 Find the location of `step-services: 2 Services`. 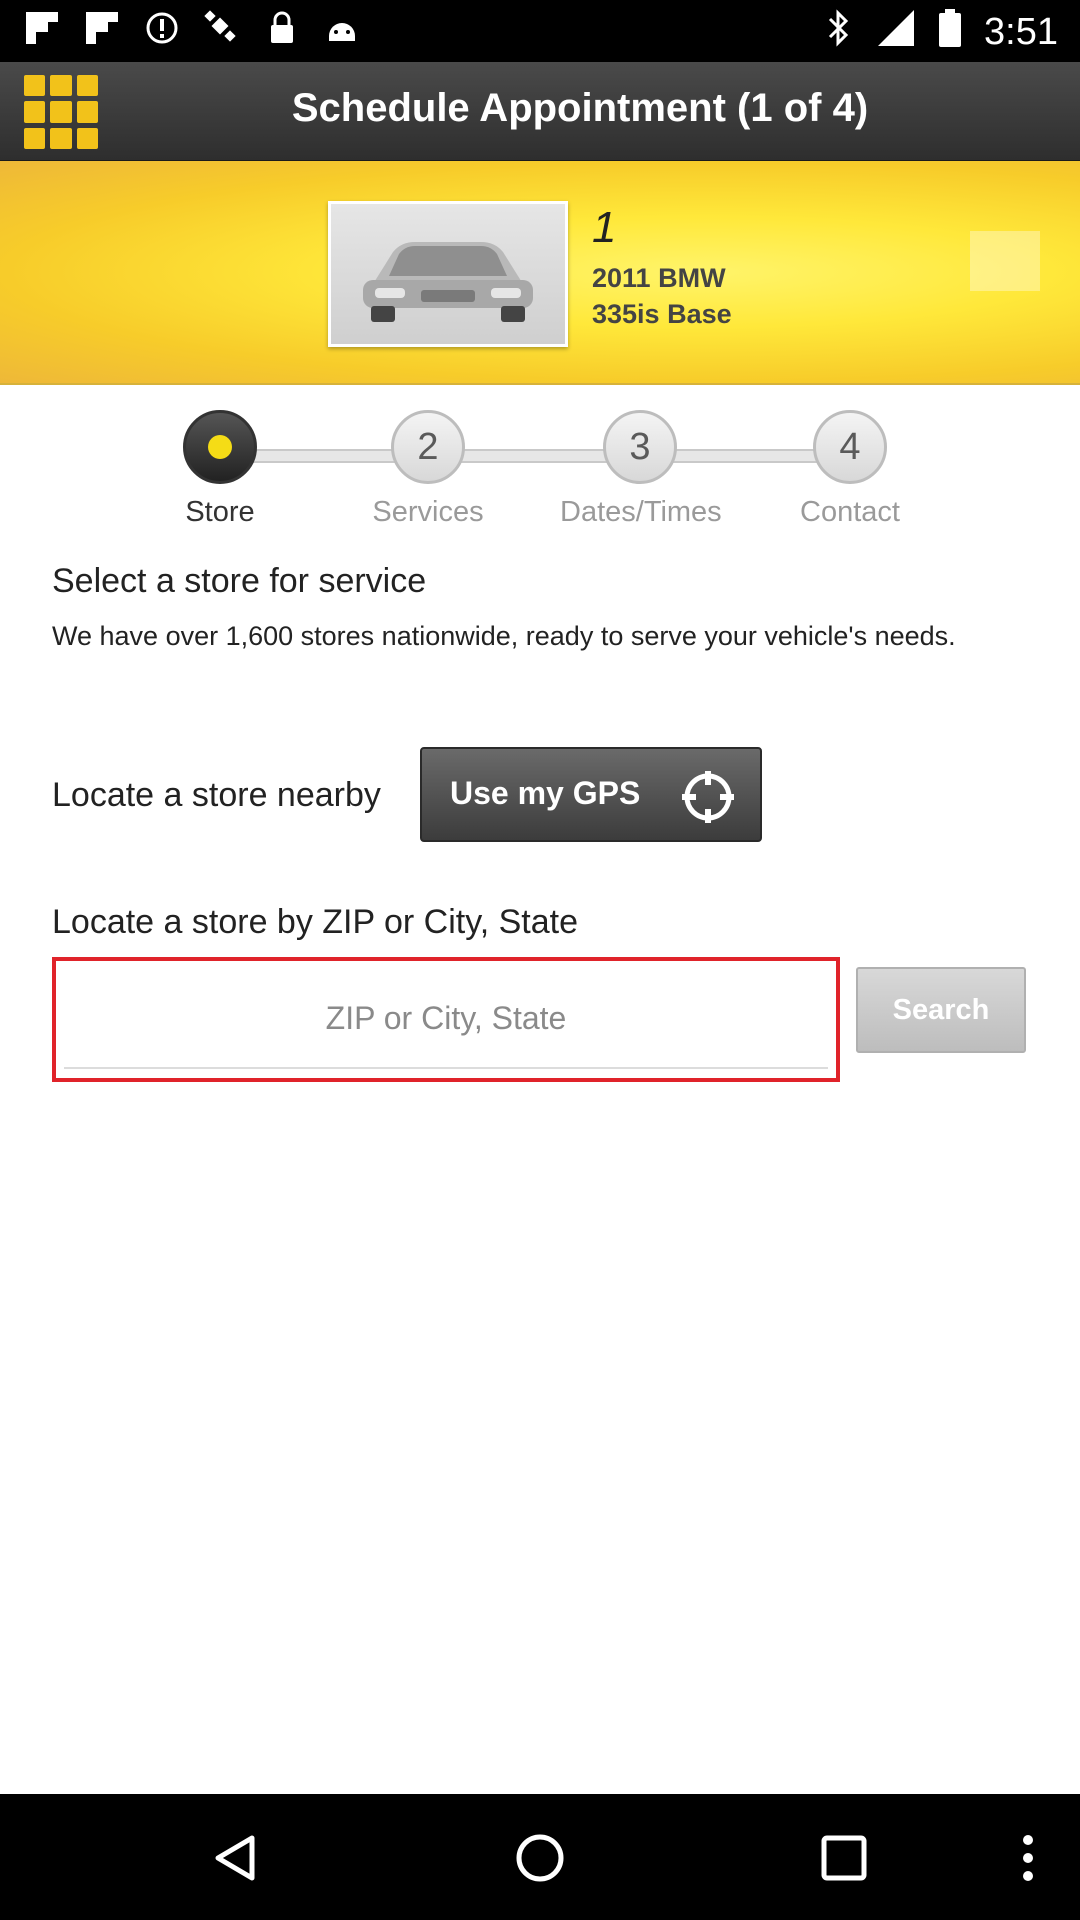

step-services: 2 Services is located at coordinates (428, 469).